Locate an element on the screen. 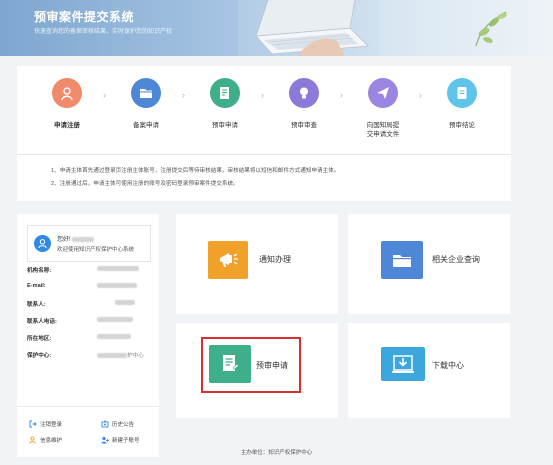  instruction-note-2: 2、注册通过后，申请主体可使用注册的账号及密码登录预审案件提交系统。 is located at coordinates (145, 184).